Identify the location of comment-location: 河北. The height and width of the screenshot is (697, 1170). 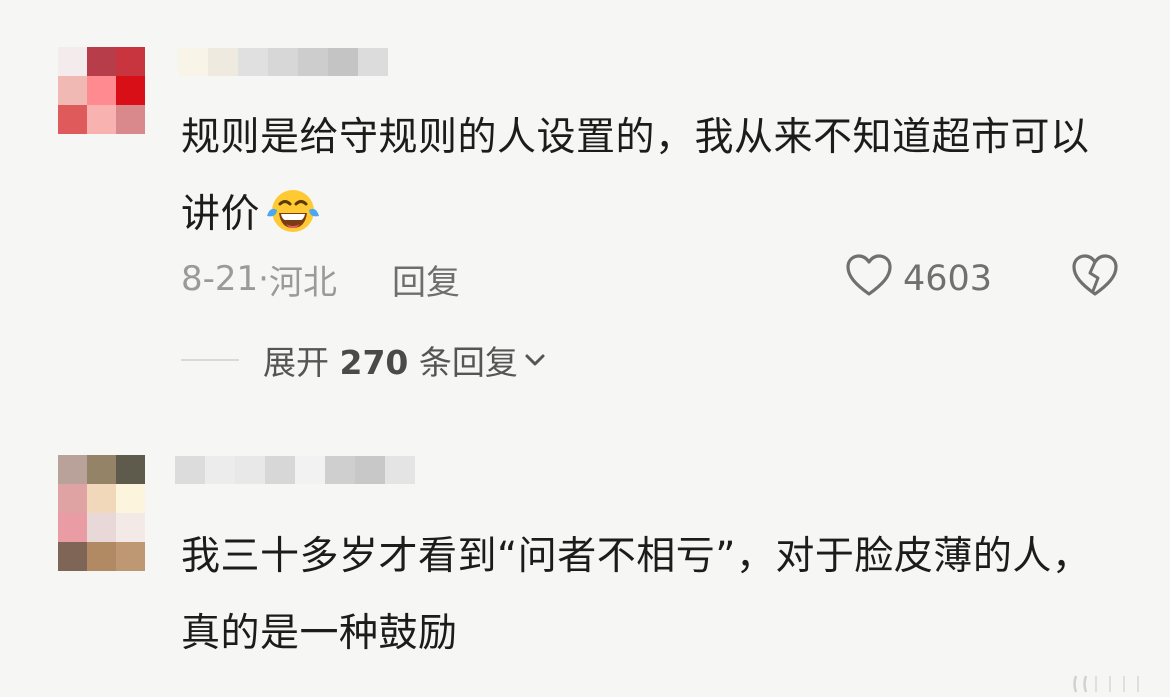
(302, 282).